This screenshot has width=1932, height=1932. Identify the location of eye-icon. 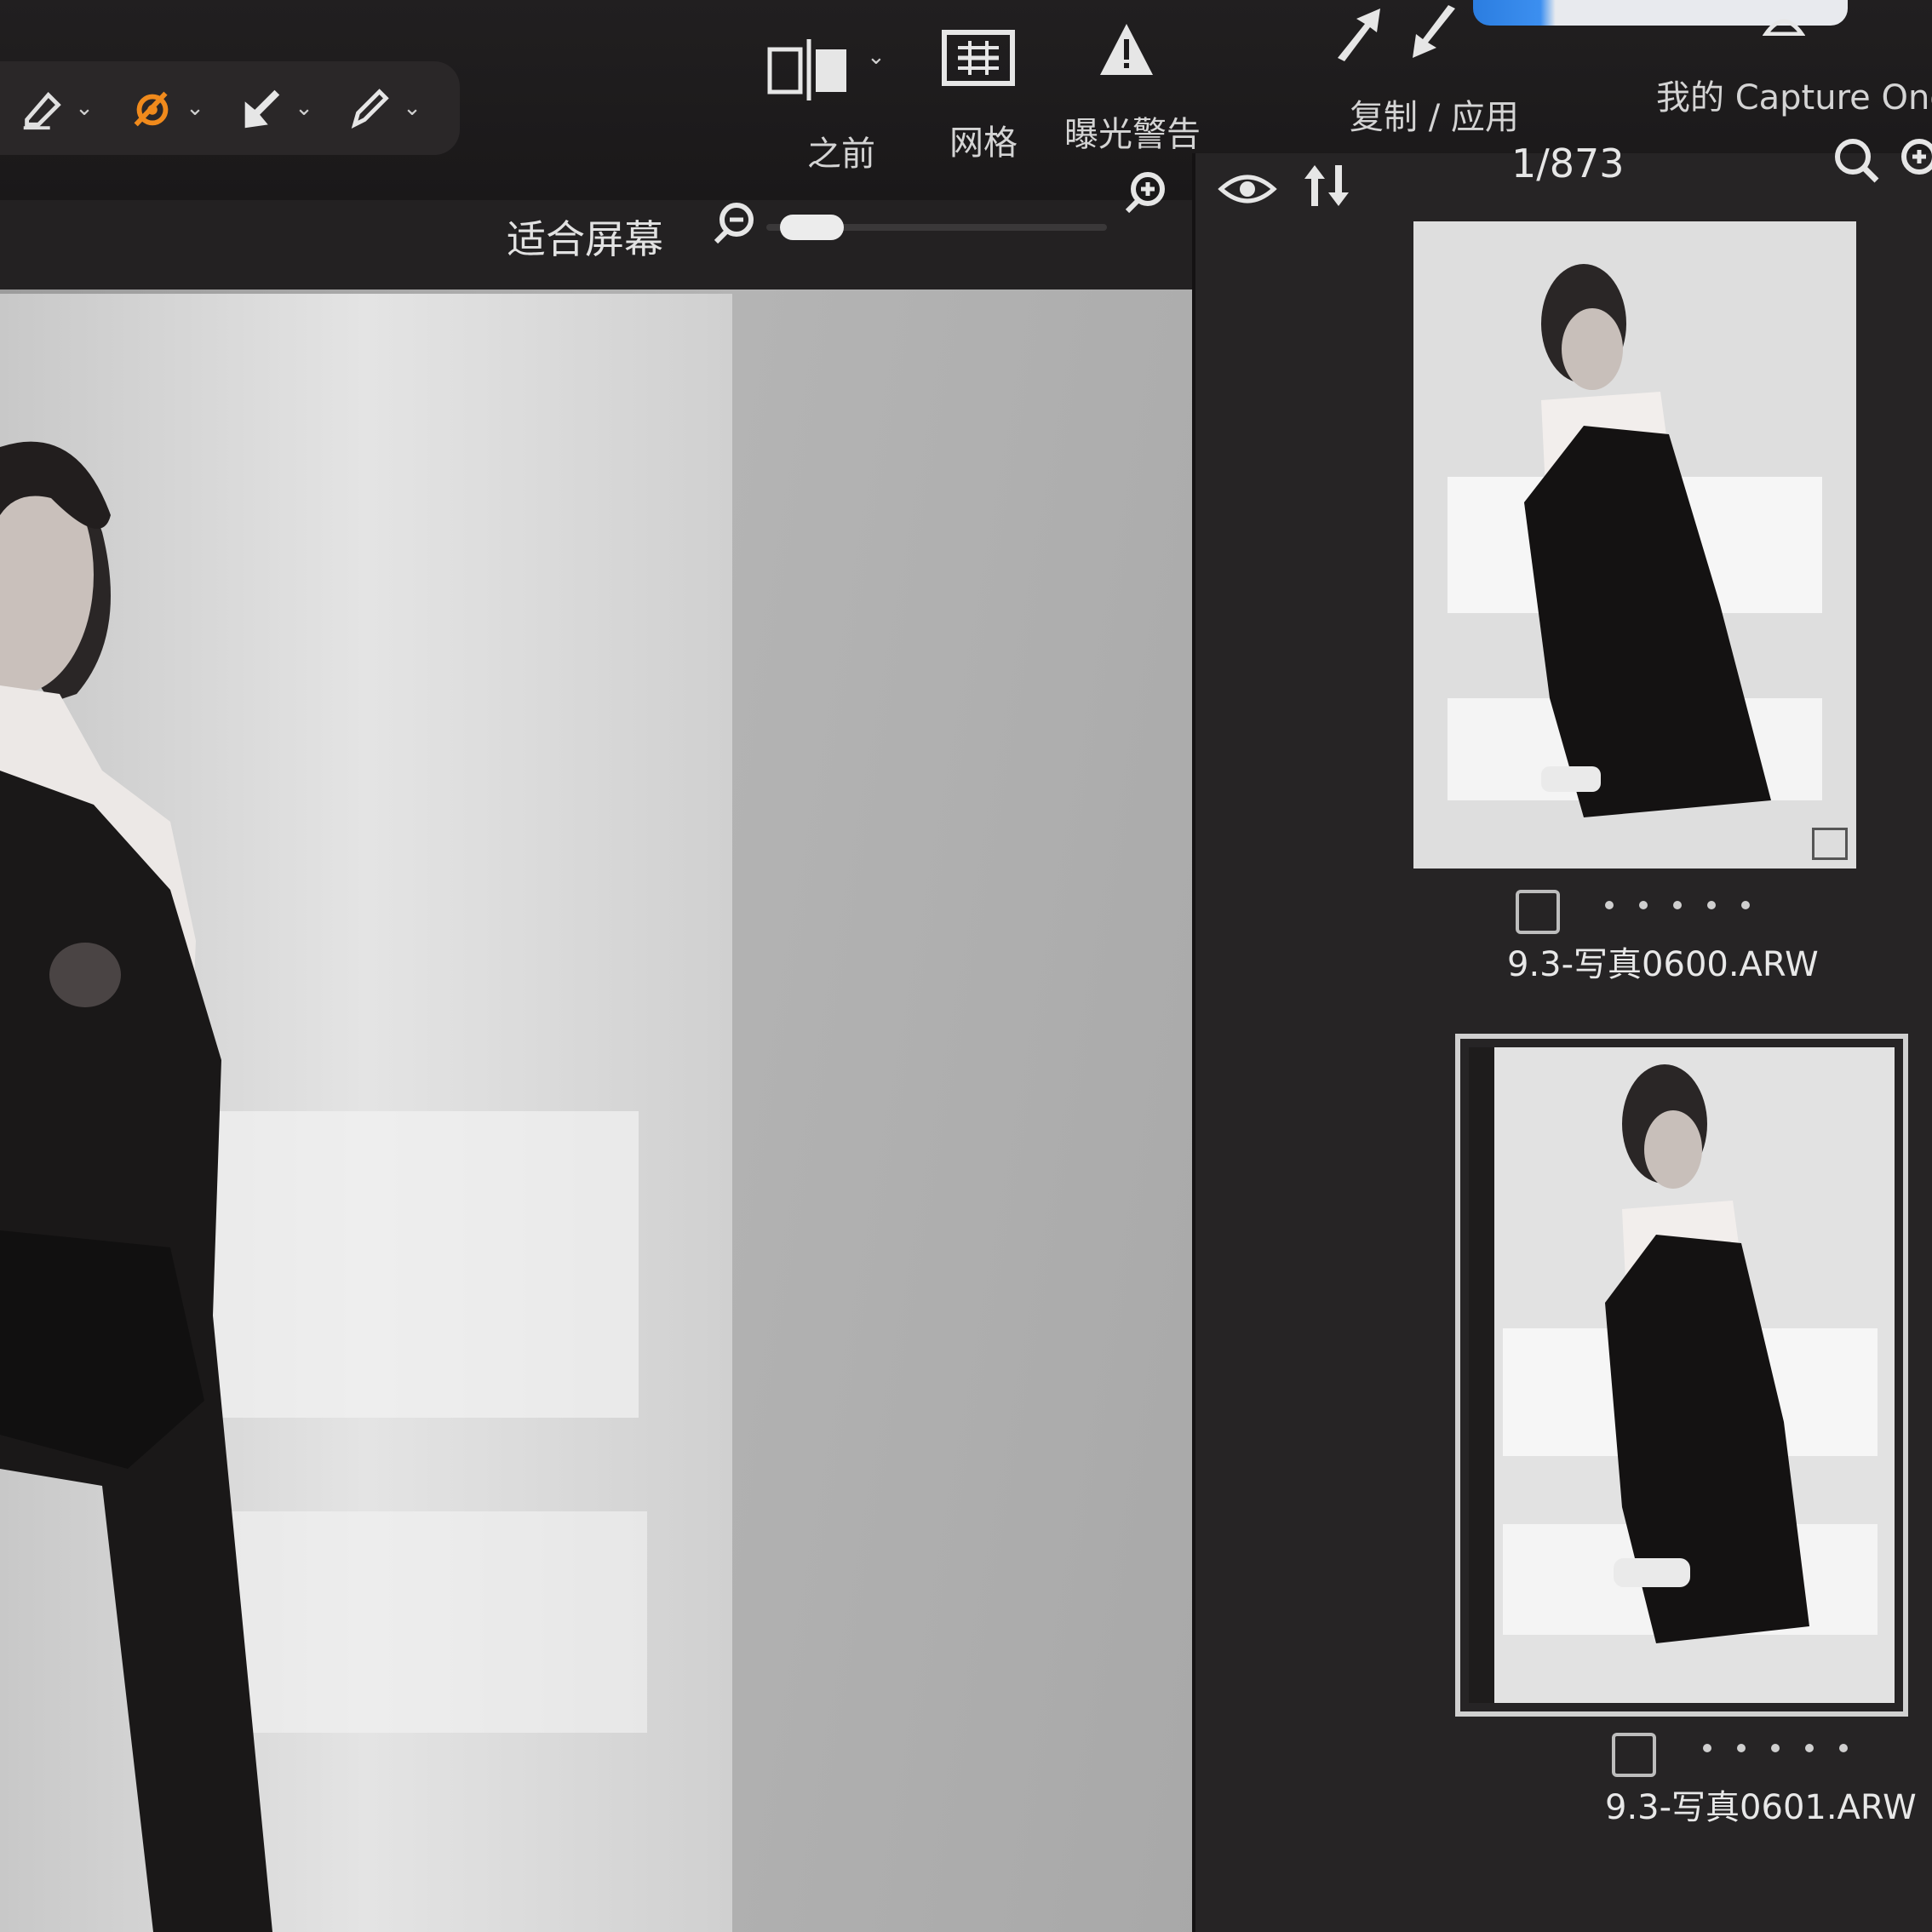
(1247, 189).